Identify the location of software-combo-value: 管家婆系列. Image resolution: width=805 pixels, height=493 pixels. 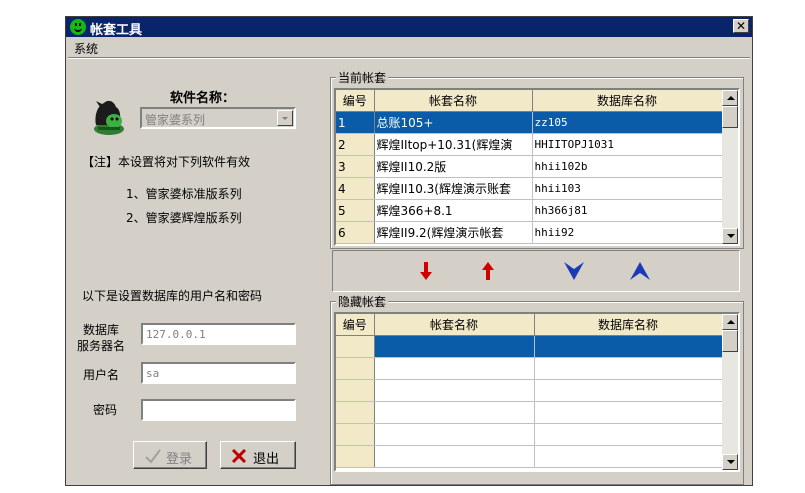
(175, 120).